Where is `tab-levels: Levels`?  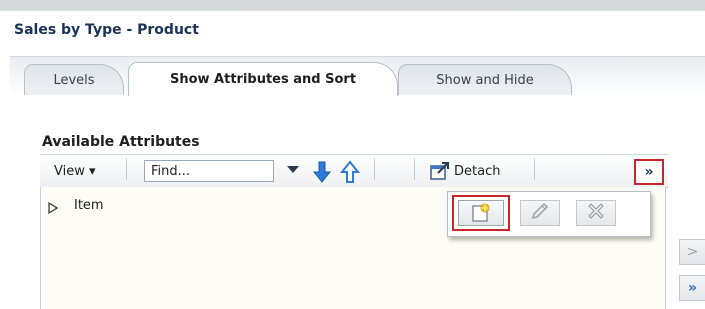 tab-levels: Levels is located at coordinates (74, 79).